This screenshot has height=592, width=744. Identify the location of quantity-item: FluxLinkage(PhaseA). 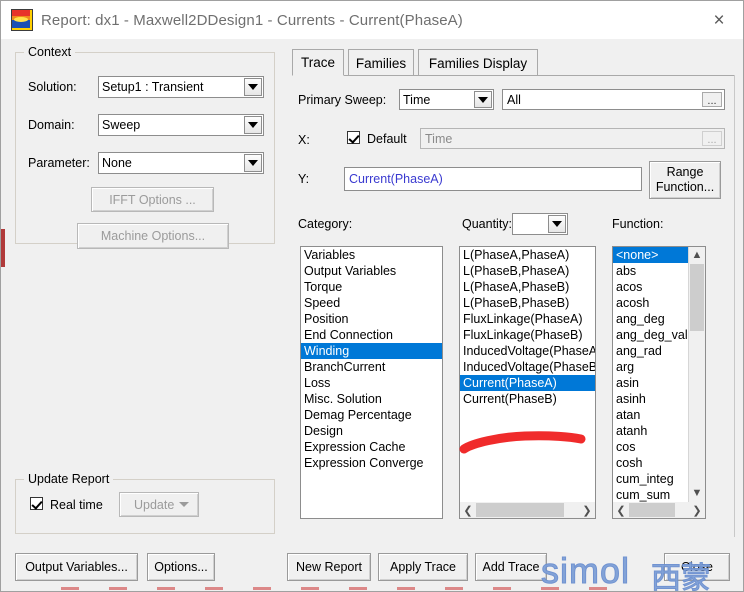
(527, 319).